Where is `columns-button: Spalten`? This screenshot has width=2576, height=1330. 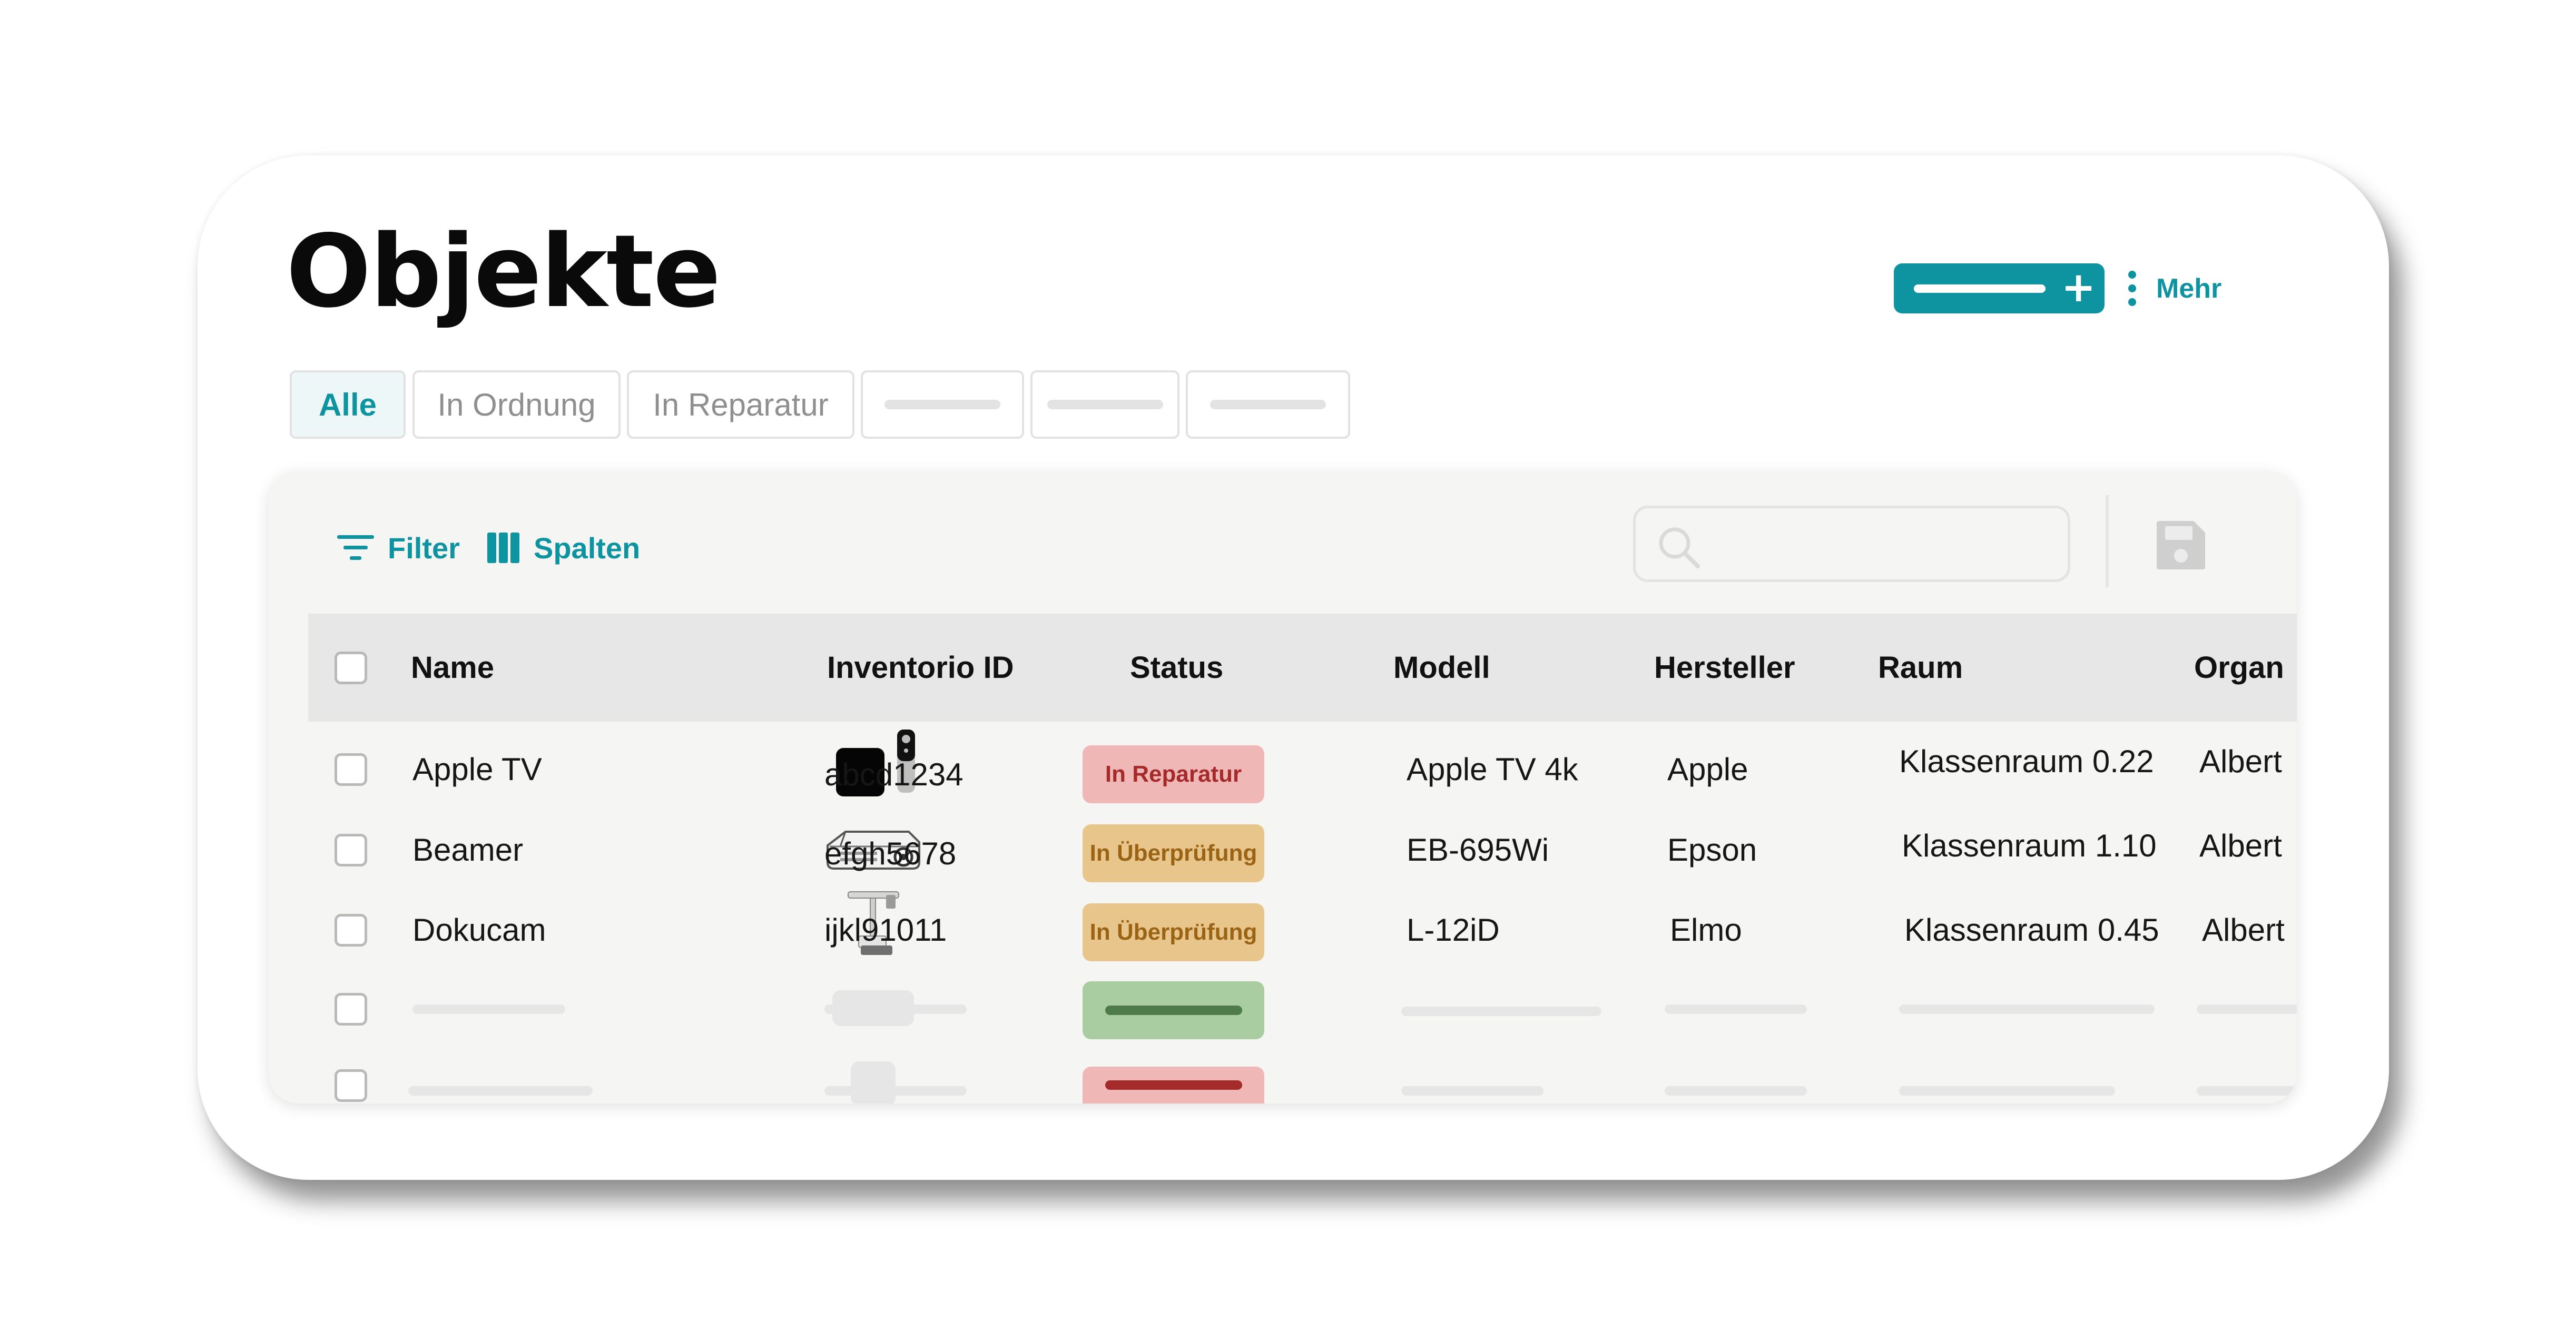
columns-button: Spalten is located at coordinates (563, 548).